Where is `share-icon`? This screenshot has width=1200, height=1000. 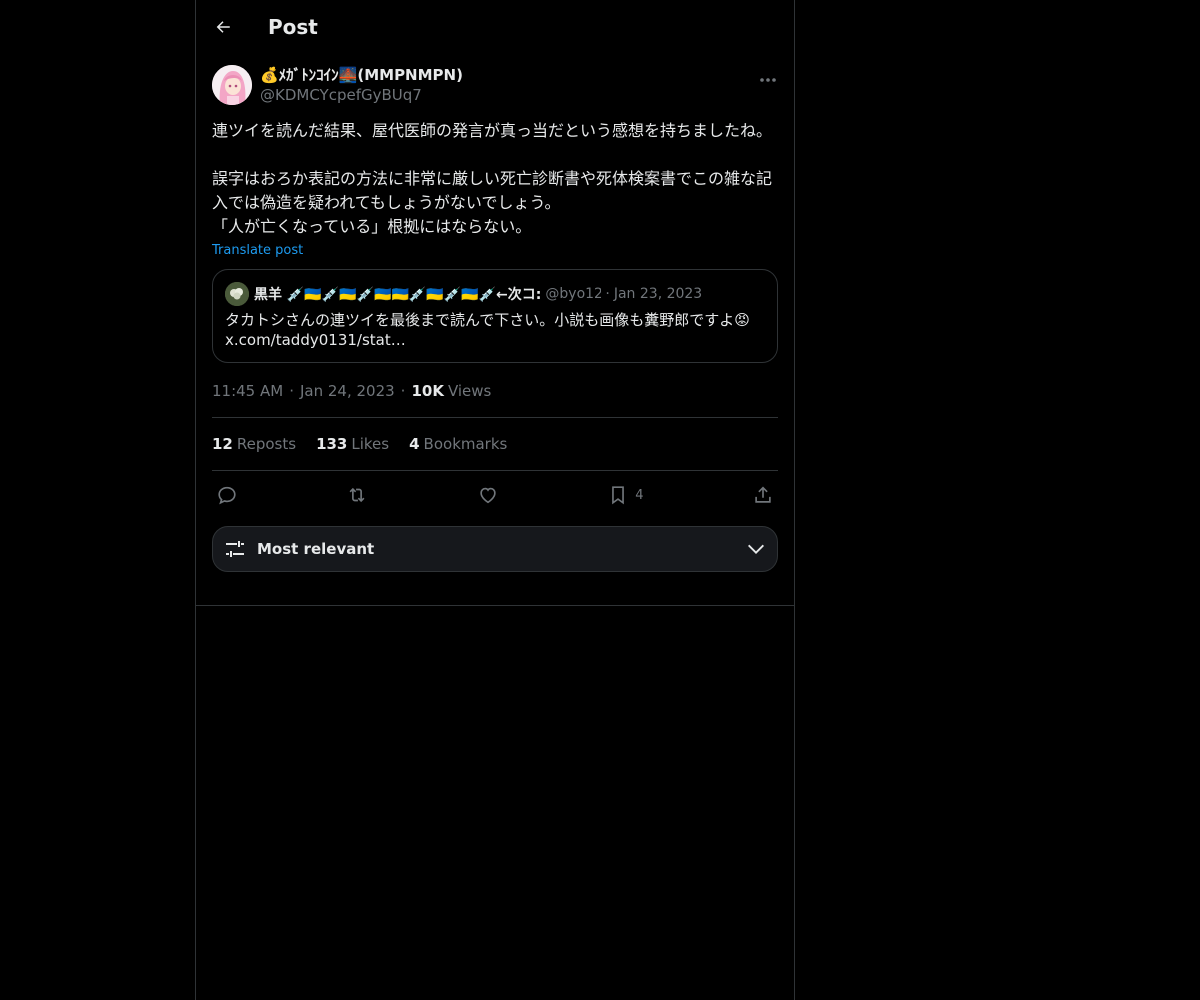 share-icon is located at coordinates (763, 494).